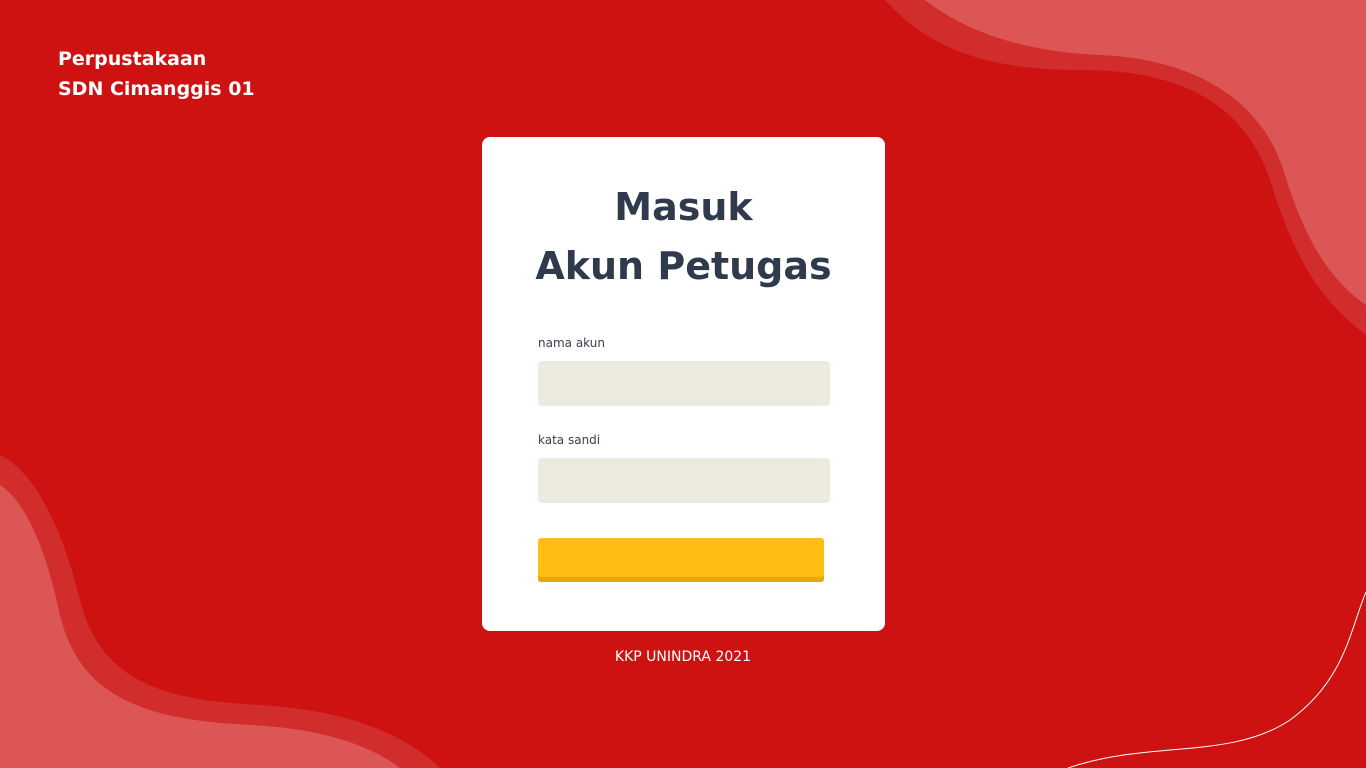 Image resolution: width=1366 pixels, height=768 pixels. Describe the element at coordinates (684, 480) in the screenshot. I see `password-field` at that location.